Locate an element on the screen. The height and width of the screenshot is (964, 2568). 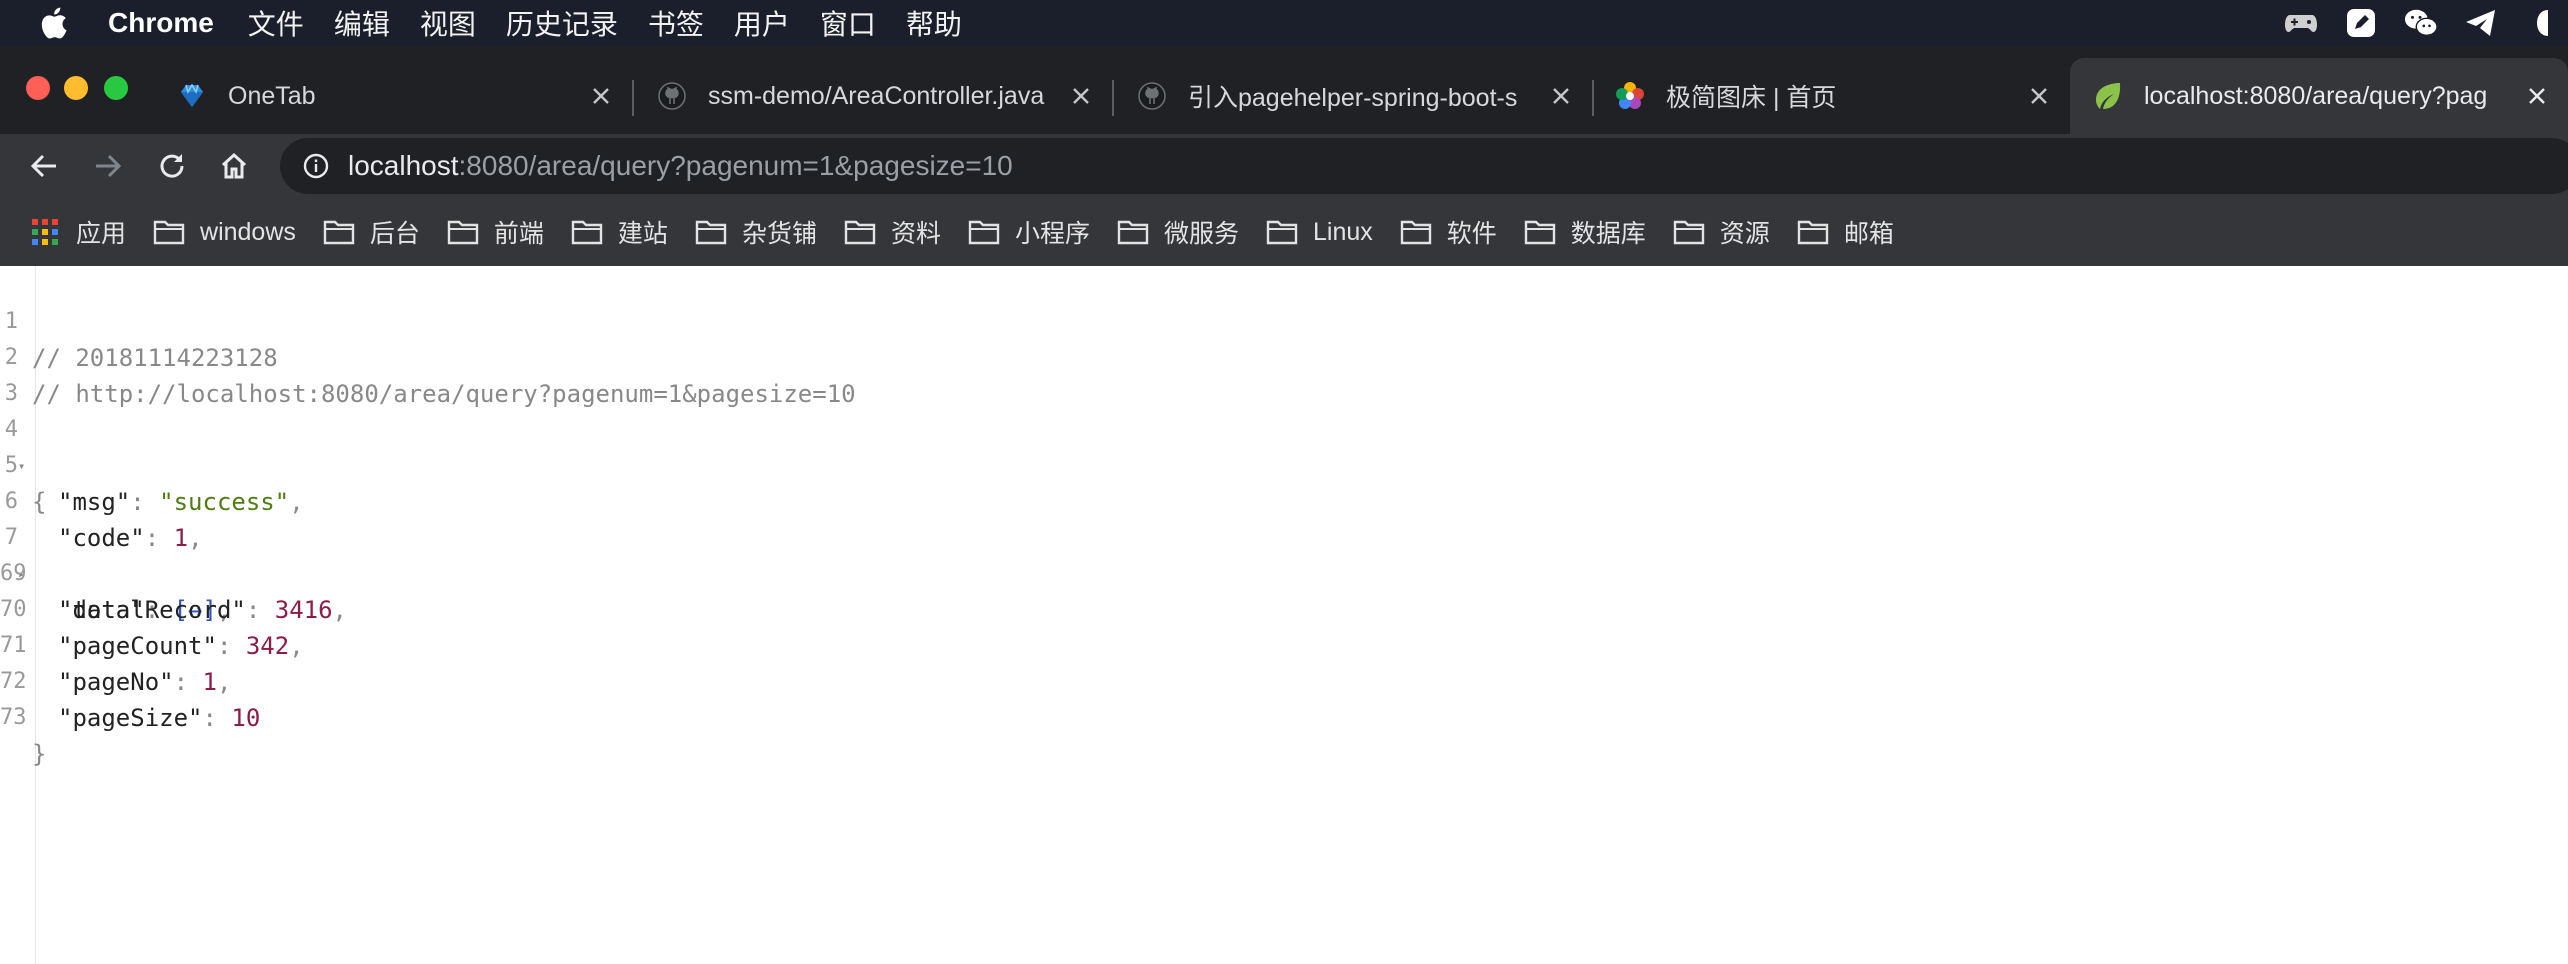
tab-image-host: 极简图床 | 首页 is located at coordinates (1834, 96).